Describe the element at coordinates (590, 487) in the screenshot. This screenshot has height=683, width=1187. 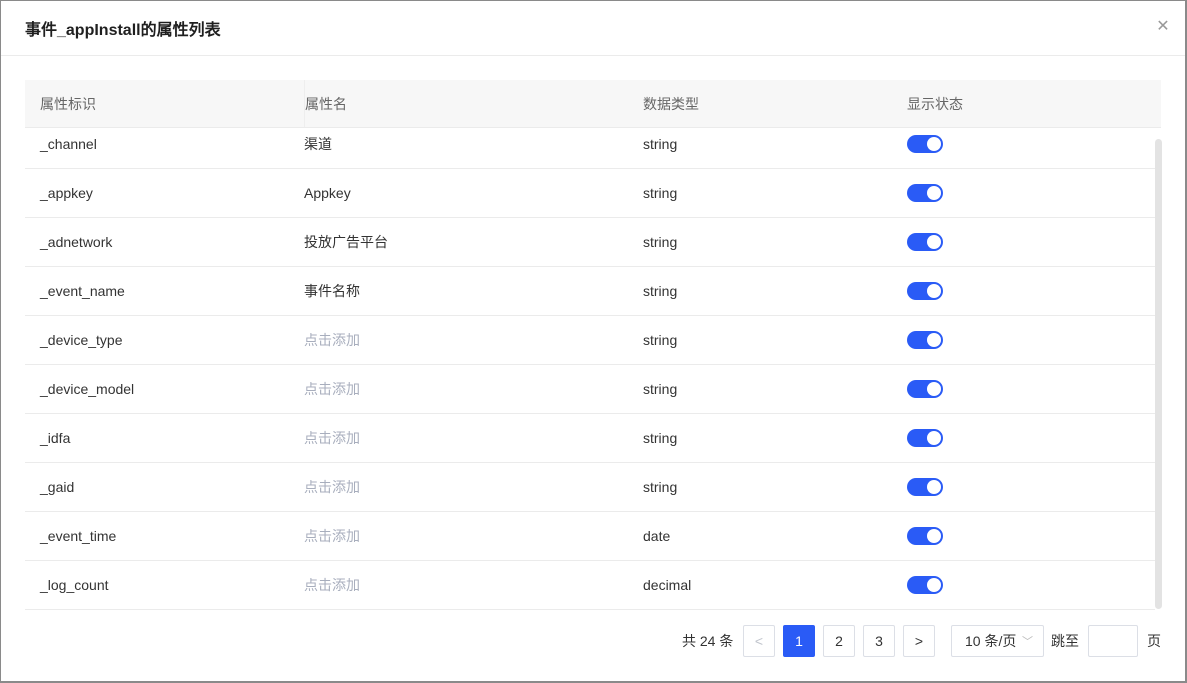
I see `table-row: _gaid 点击添加 string` at that location.